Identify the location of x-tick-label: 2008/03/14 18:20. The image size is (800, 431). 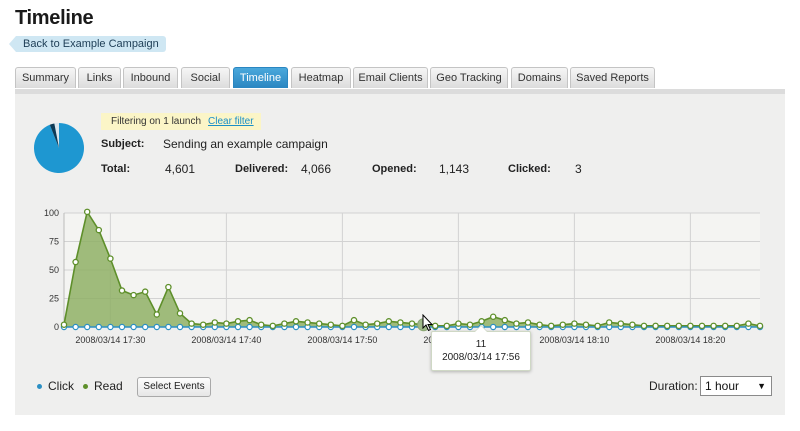
(690, 340).